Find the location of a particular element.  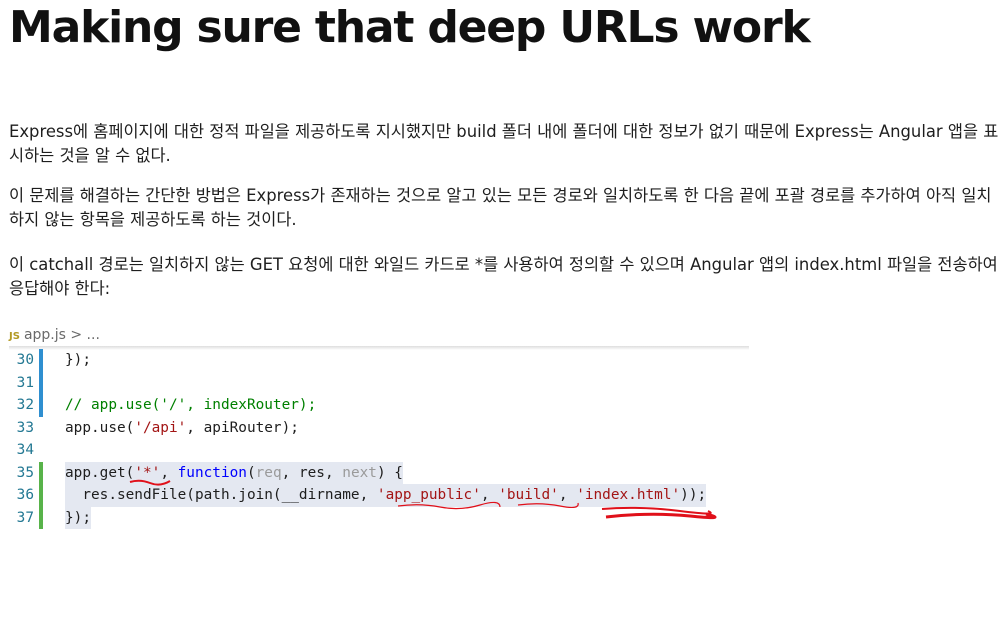

line-number: 32 is located at coordinates (25, 405).